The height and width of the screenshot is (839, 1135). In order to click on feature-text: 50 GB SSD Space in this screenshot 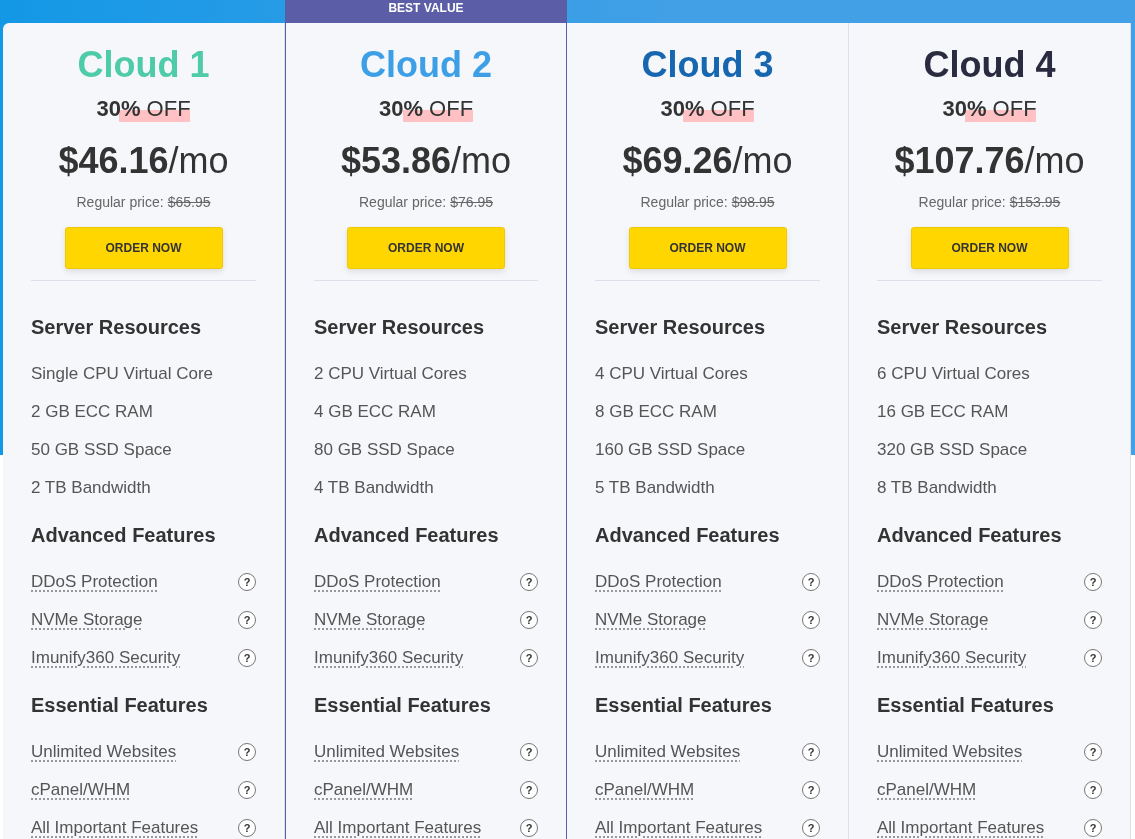, I will do `click(101, 450)`.